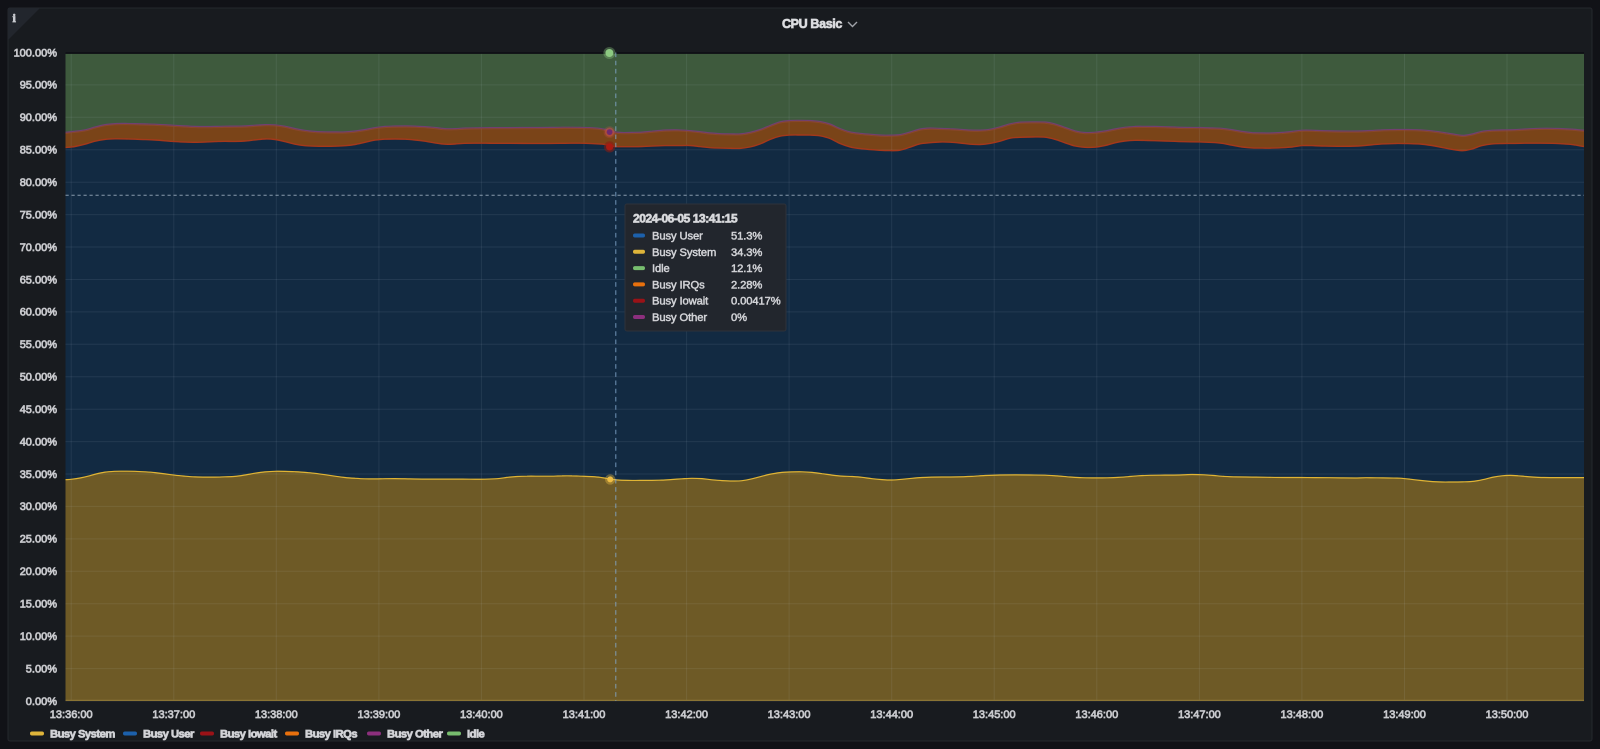  What do you see at coordinates (71, 715) in the screenshot?
I see `svg-text: 13:36:00` at bounding box center [71, 715].